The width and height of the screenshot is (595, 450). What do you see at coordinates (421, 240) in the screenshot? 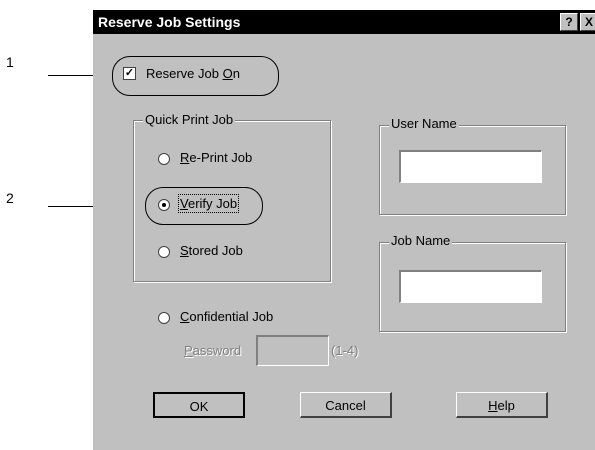
I see `job-name-title: Job Name` at bounding box center [421, 240].